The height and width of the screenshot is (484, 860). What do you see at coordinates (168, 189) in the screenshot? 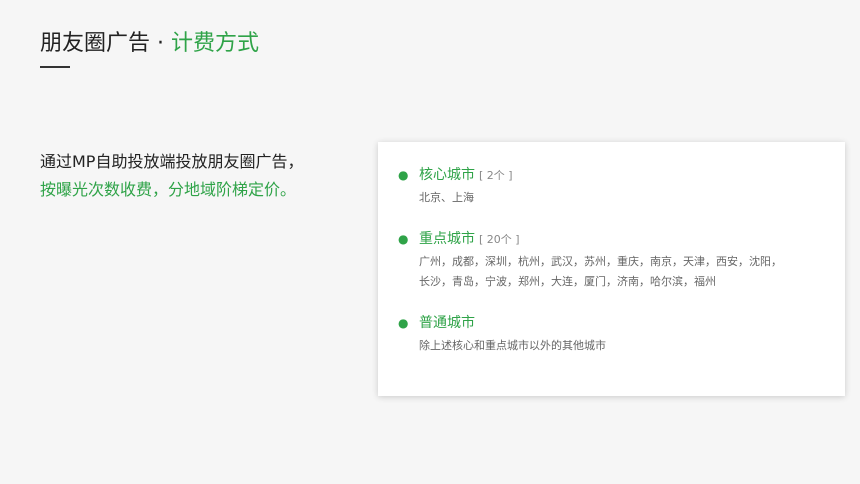
I see `intro-line-2: 按曝光次数收费，分地域阶梯定价。` at bounding box center [168, 189].